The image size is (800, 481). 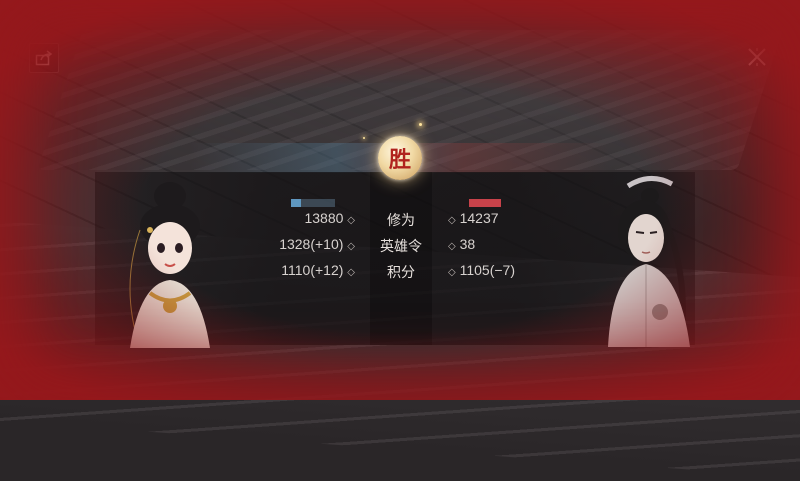 I want to click on victory-badge: 胜, so click(x=400, y=158).